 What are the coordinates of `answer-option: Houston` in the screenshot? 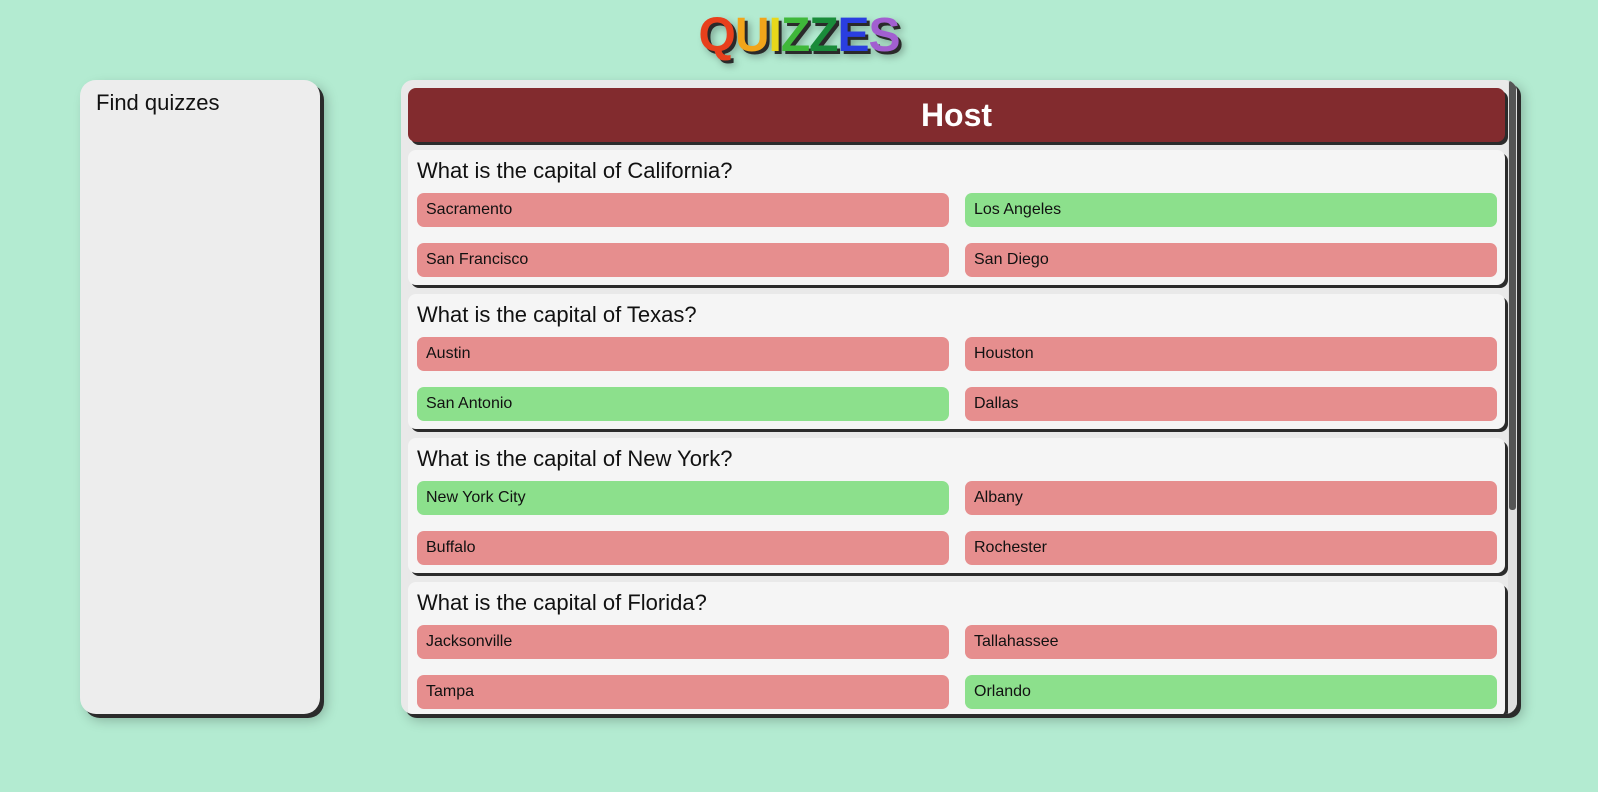 It's located at (1231, 354).